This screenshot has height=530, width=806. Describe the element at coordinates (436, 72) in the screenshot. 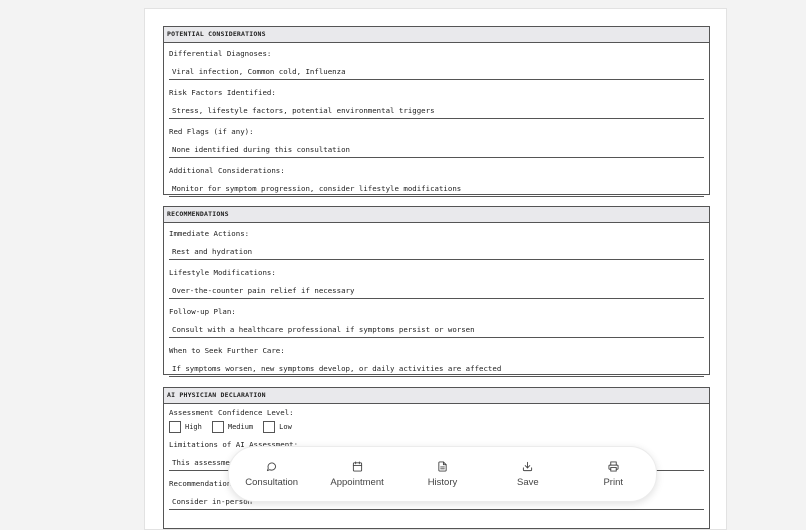

I see `field-value: Viral infection, Common cold, Influenza` at that location.